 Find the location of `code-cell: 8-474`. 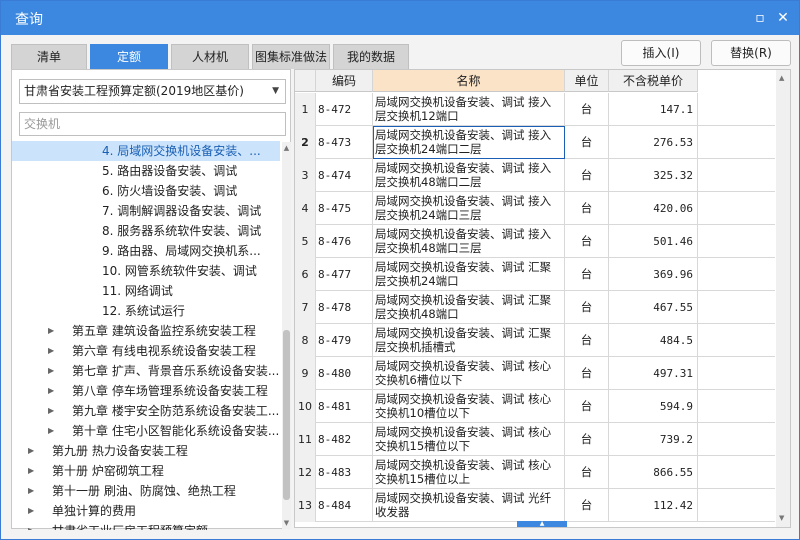

code-cell: 8-474 is located at coordinates (344, 175).